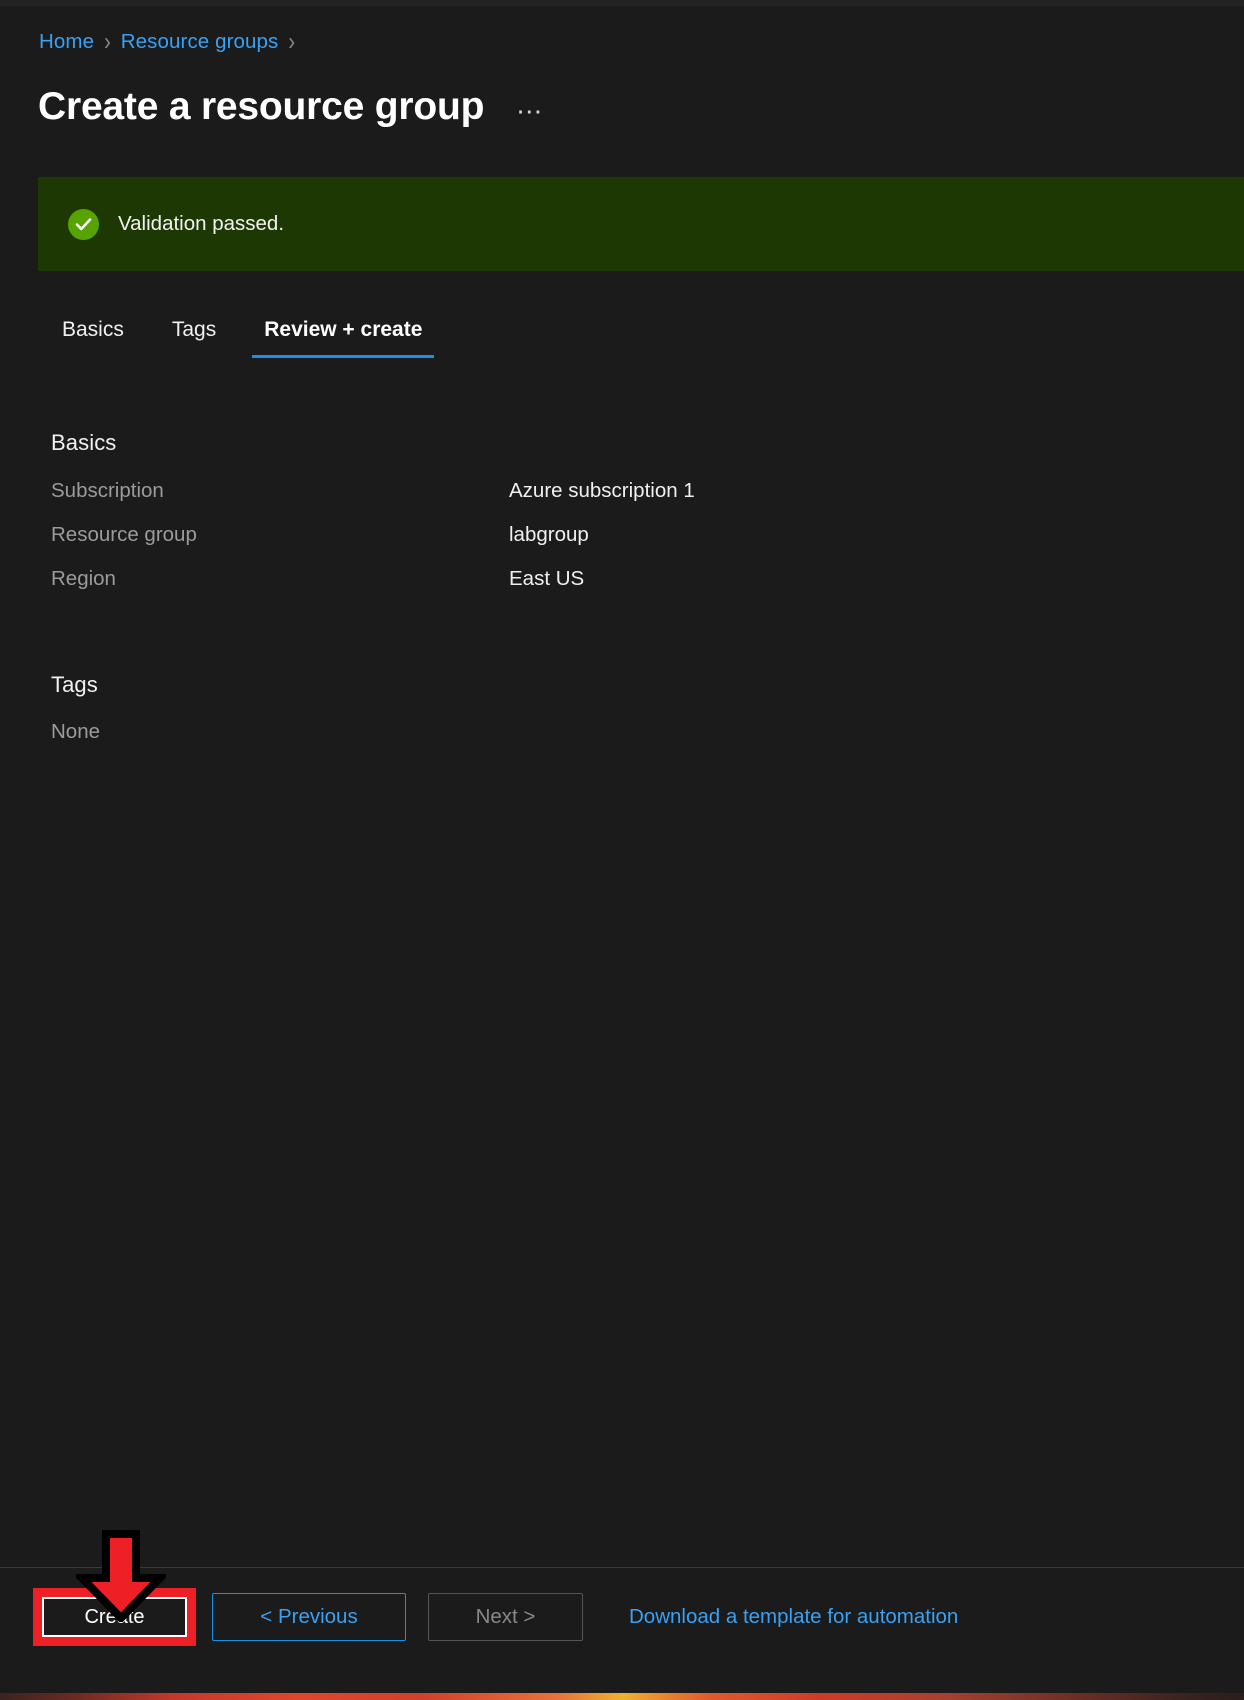 The width and height of the screenshot is (1244, 1700). Describe the element at coordinates (505, 1617) in the screenshot. I see `next-button: Next >` at that location.